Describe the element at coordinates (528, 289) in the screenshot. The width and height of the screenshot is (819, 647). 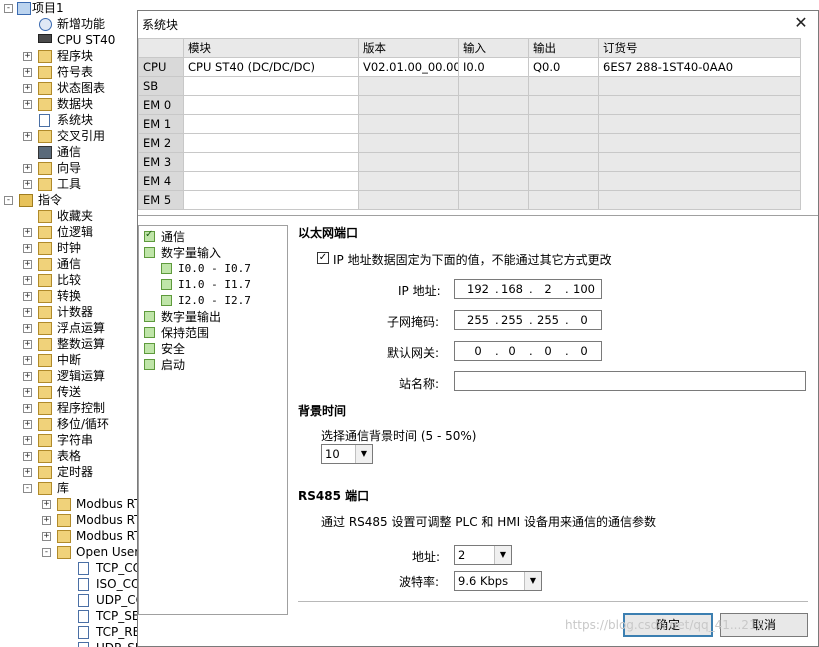
I see `ip-address-field: 192. 168. 2. 100` at that location.